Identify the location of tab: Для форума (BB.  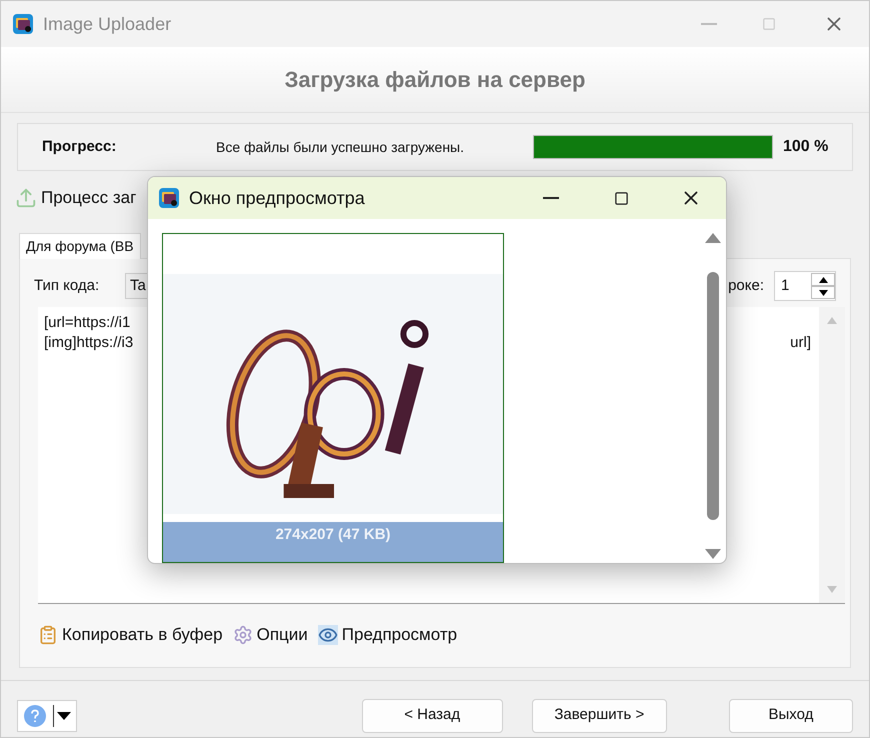
(80, 246).